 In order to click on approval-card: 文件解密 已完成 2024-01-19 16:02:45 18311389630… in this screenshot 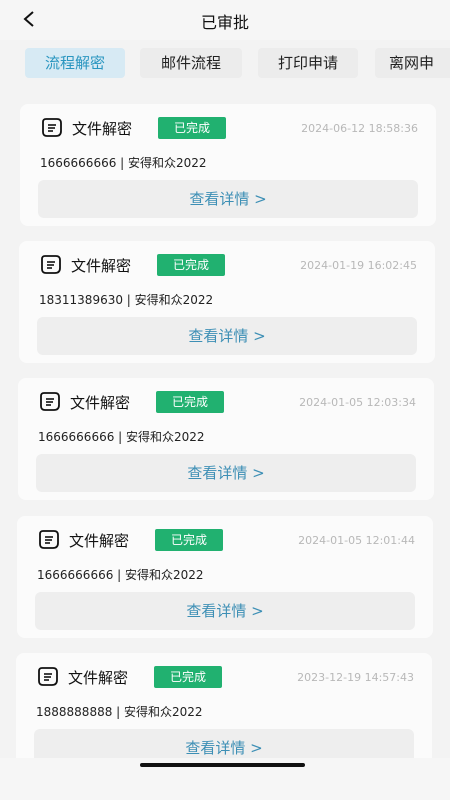, I will do `click(227, 302)`.